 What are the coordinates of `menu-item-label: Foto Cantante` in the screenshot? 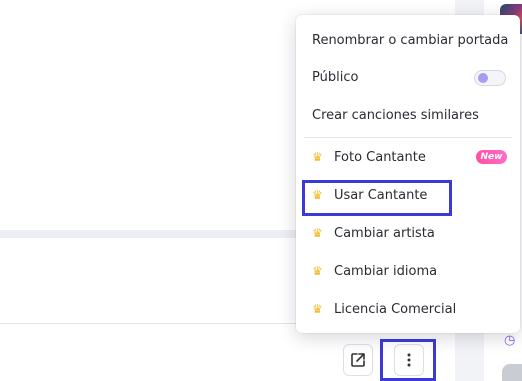 It's located at (380, 157).